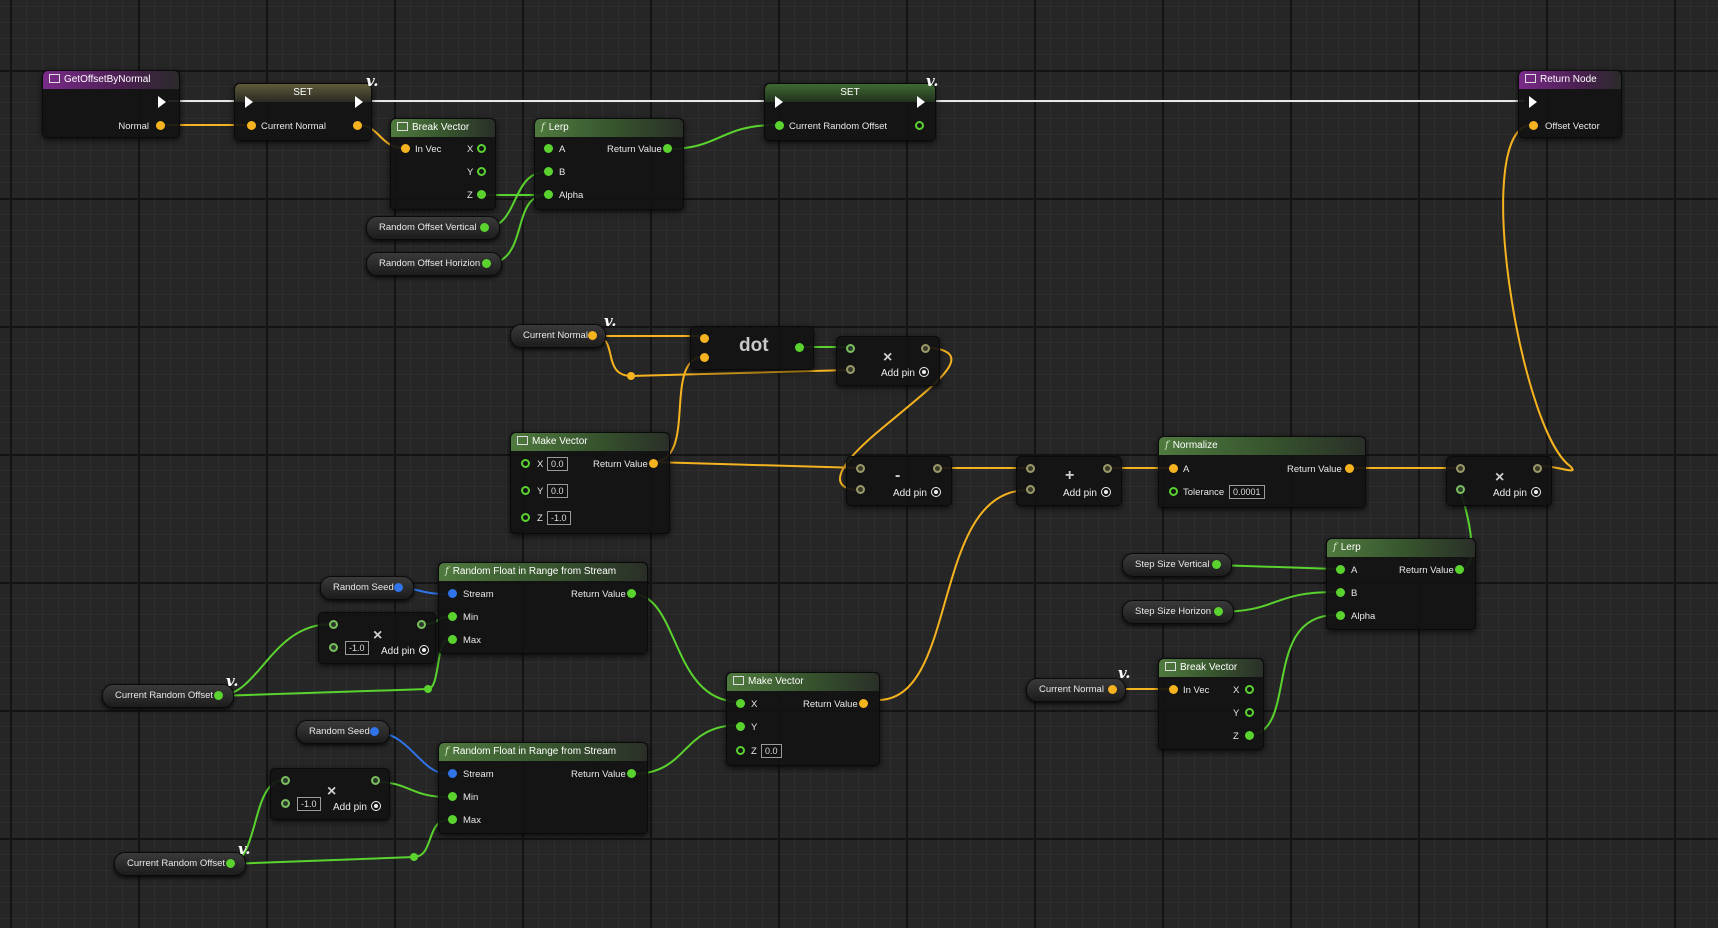 The width and height of the screenshot is (1718, 928). Describe the element at coordinates (557, 464) in the screenshot. I see `x-value-input: 0.0` at that location.